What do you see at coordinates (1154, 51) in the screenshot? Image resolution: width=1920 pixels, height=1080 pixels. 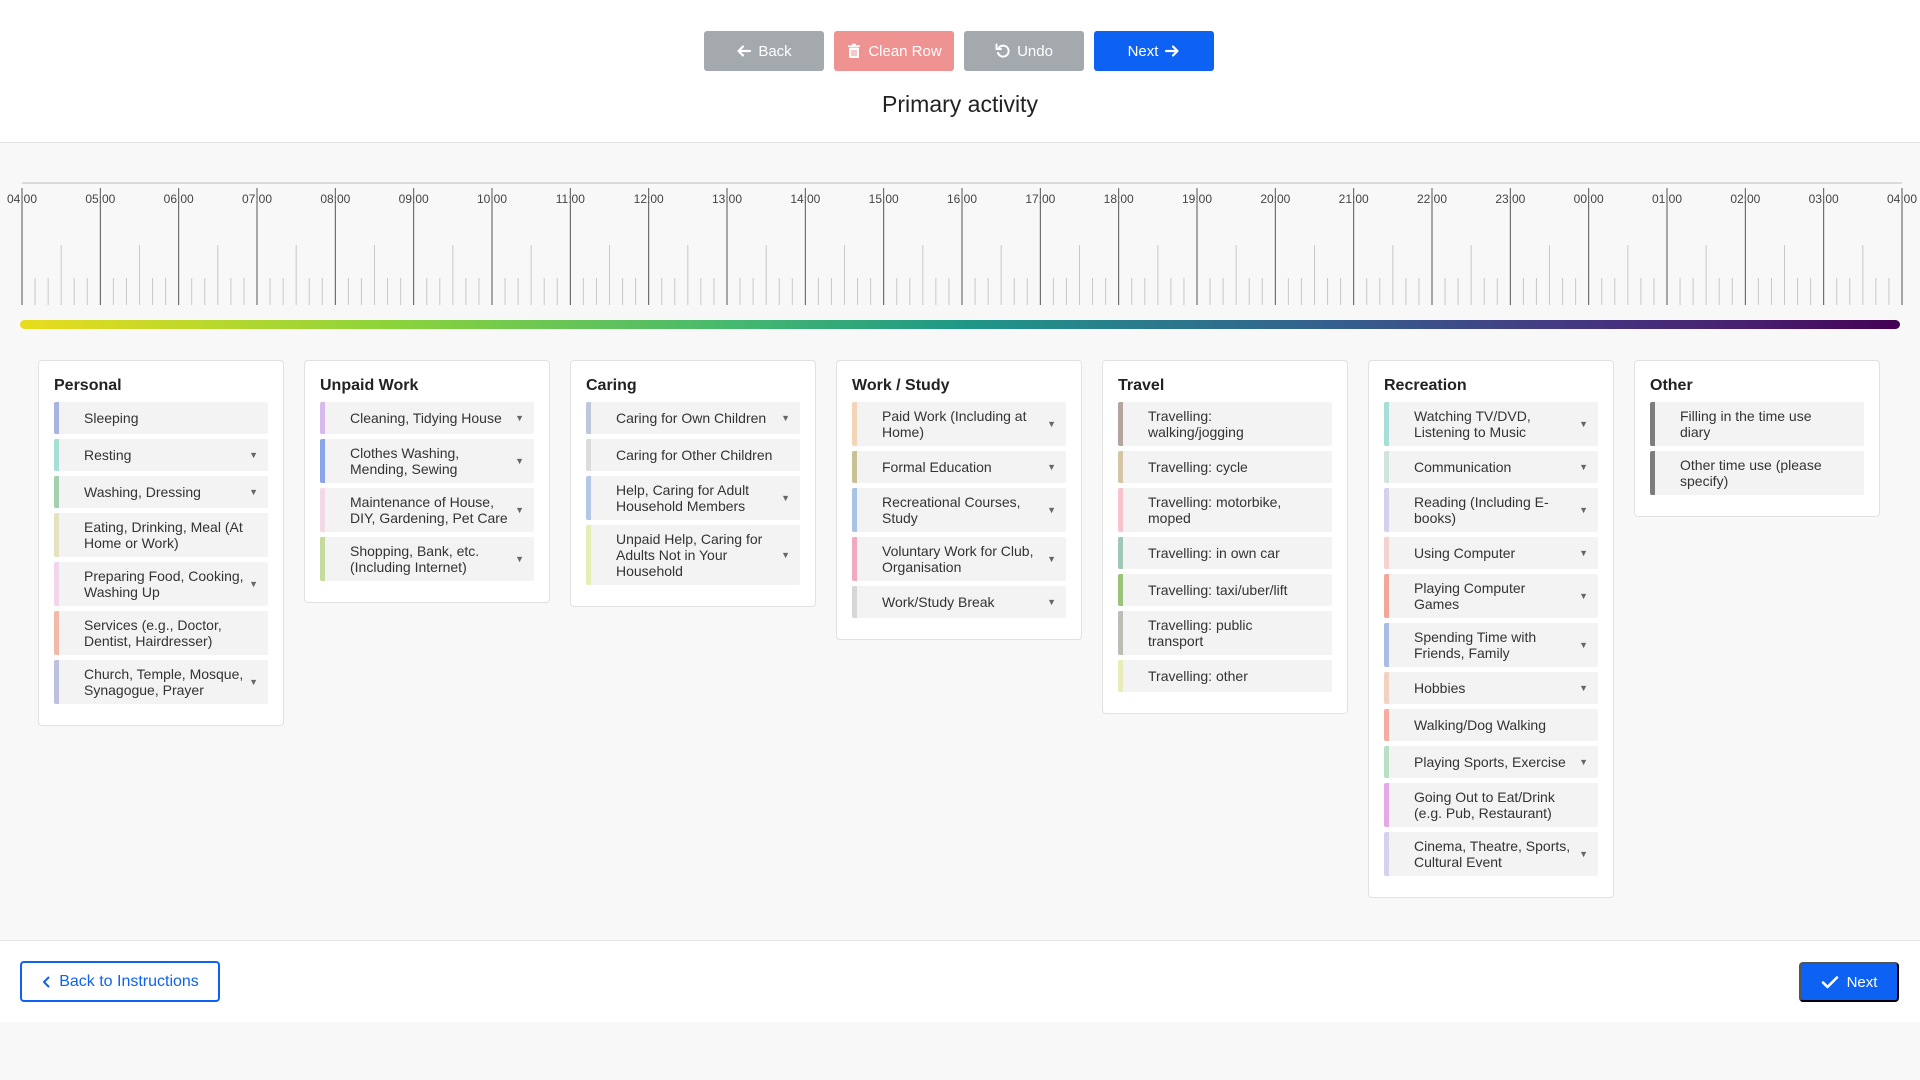 I see `next-button: Next` at bounding box center [1154, 51].